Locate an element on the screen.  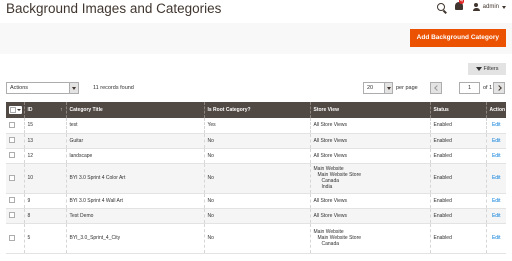
notification-badge: 4 is located at coordinates (461, 2).